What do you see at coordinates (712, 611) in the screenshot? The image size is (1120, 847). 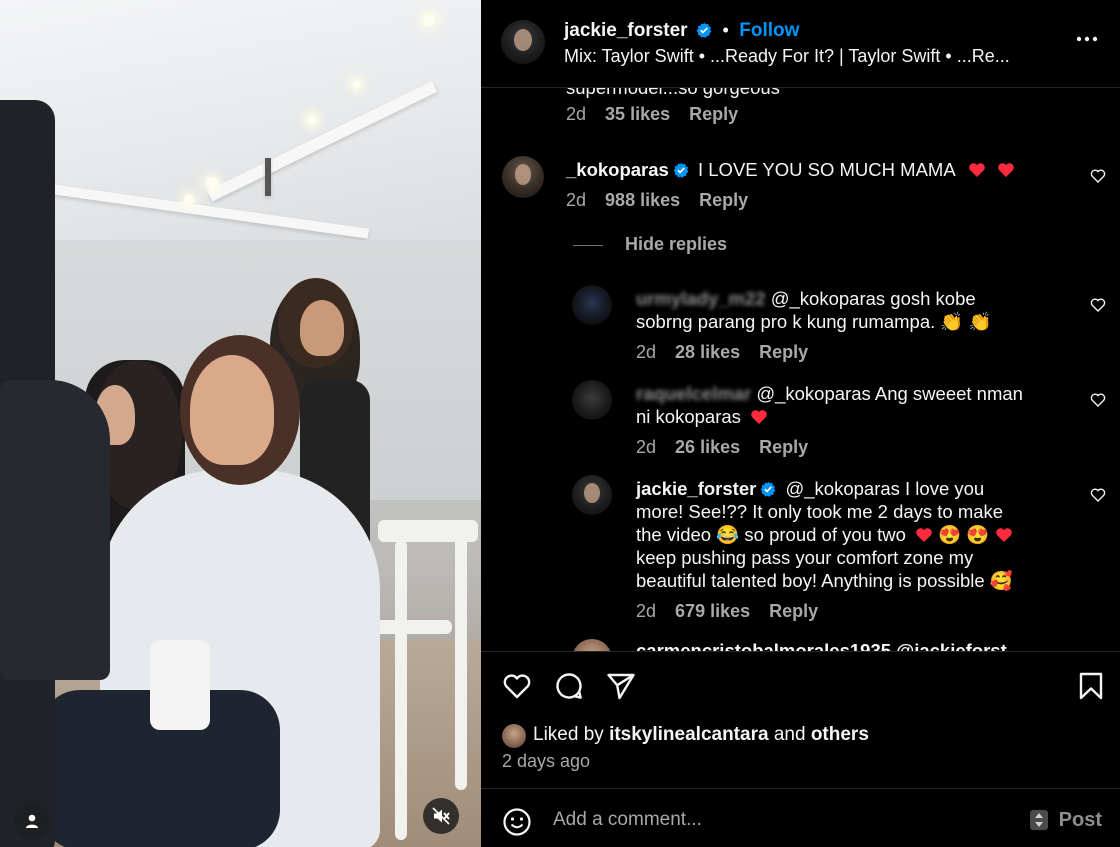 I see `reply-likes: 679 likes` at bounding box center [712, 611].